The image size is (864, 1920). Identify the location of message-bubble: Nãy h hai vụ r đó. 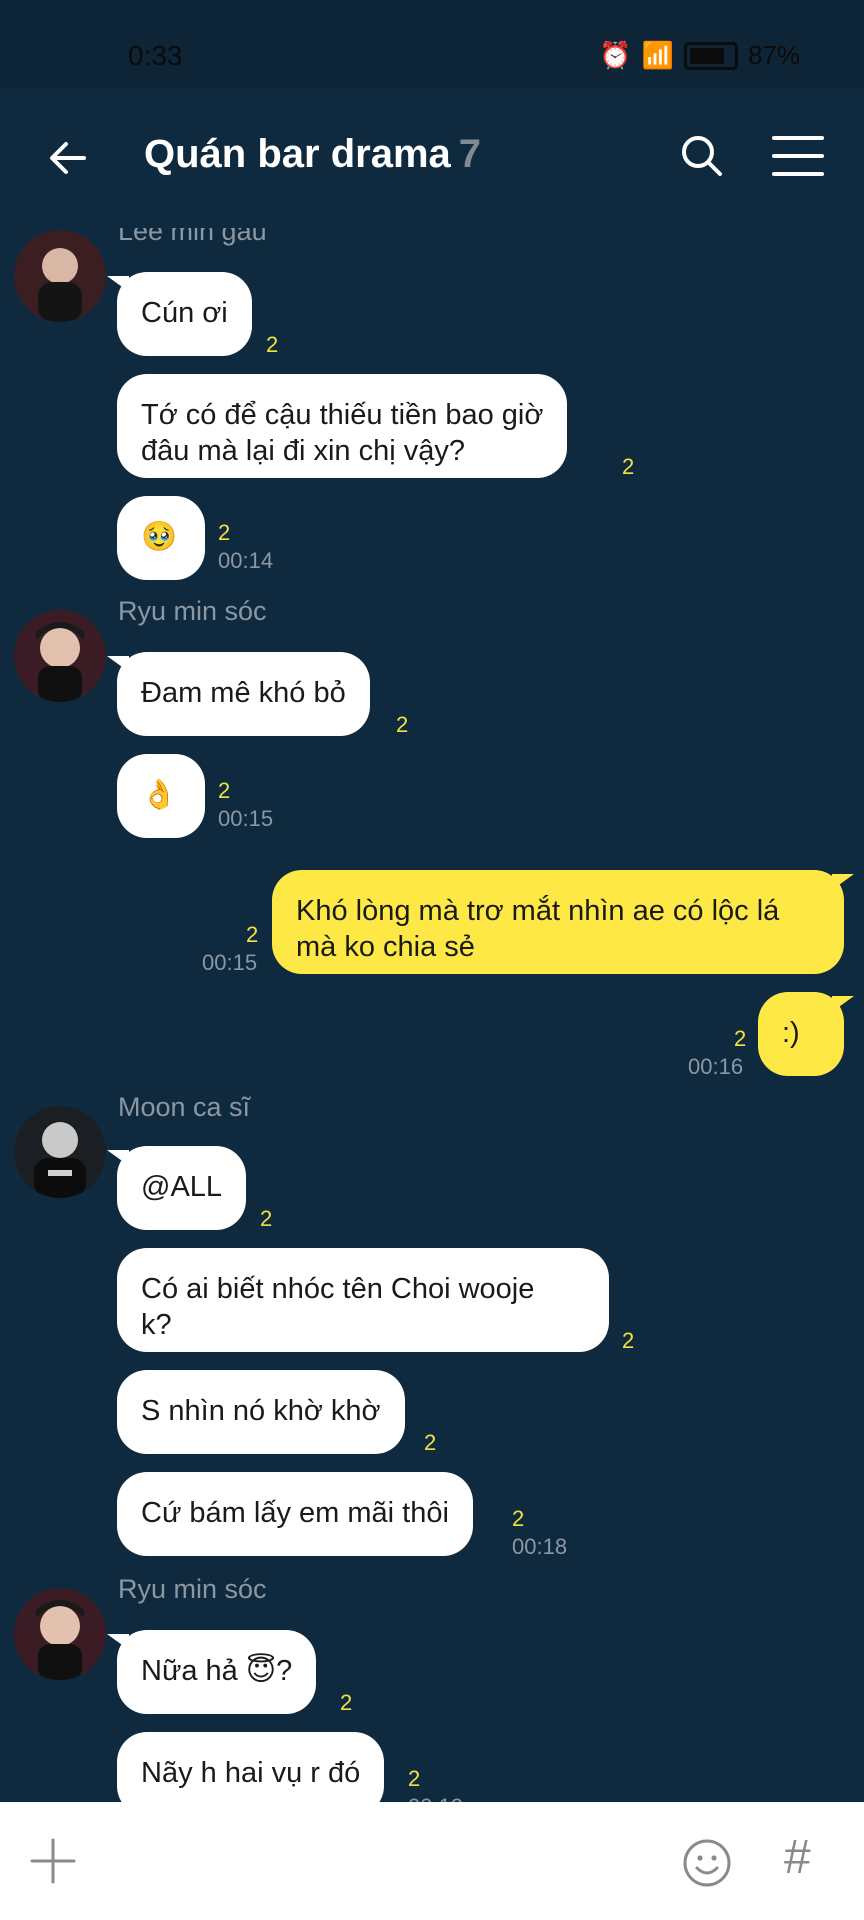
(251, 1767).